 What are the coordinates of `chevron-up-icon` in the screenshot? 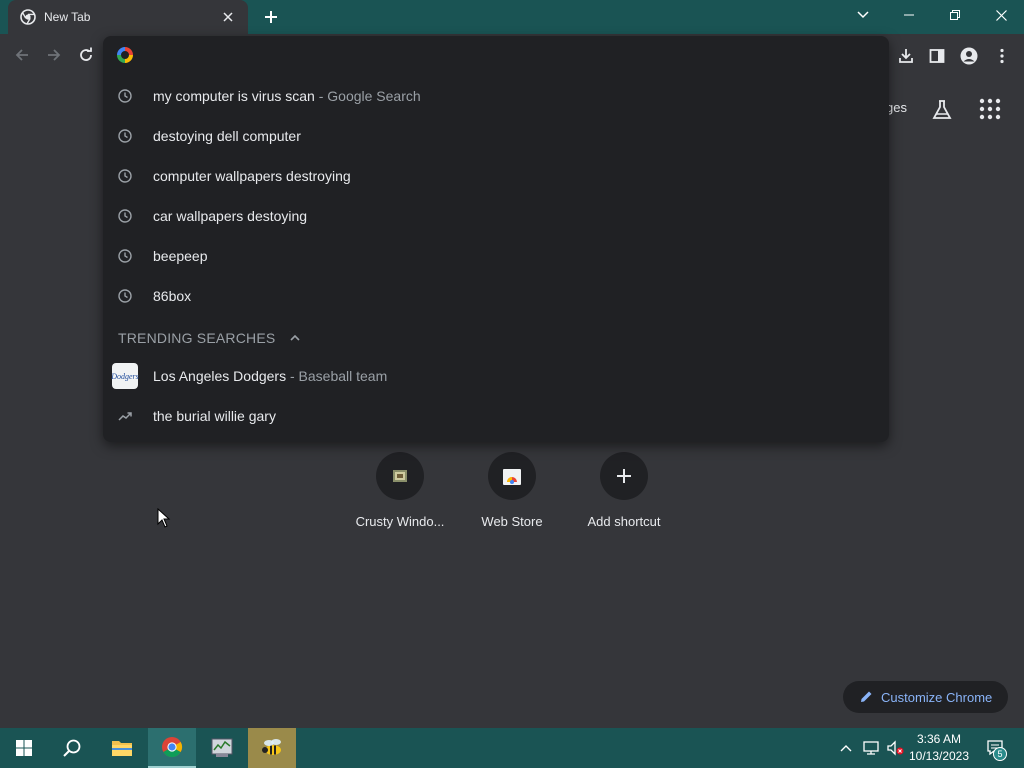 It's located at (846, 748).